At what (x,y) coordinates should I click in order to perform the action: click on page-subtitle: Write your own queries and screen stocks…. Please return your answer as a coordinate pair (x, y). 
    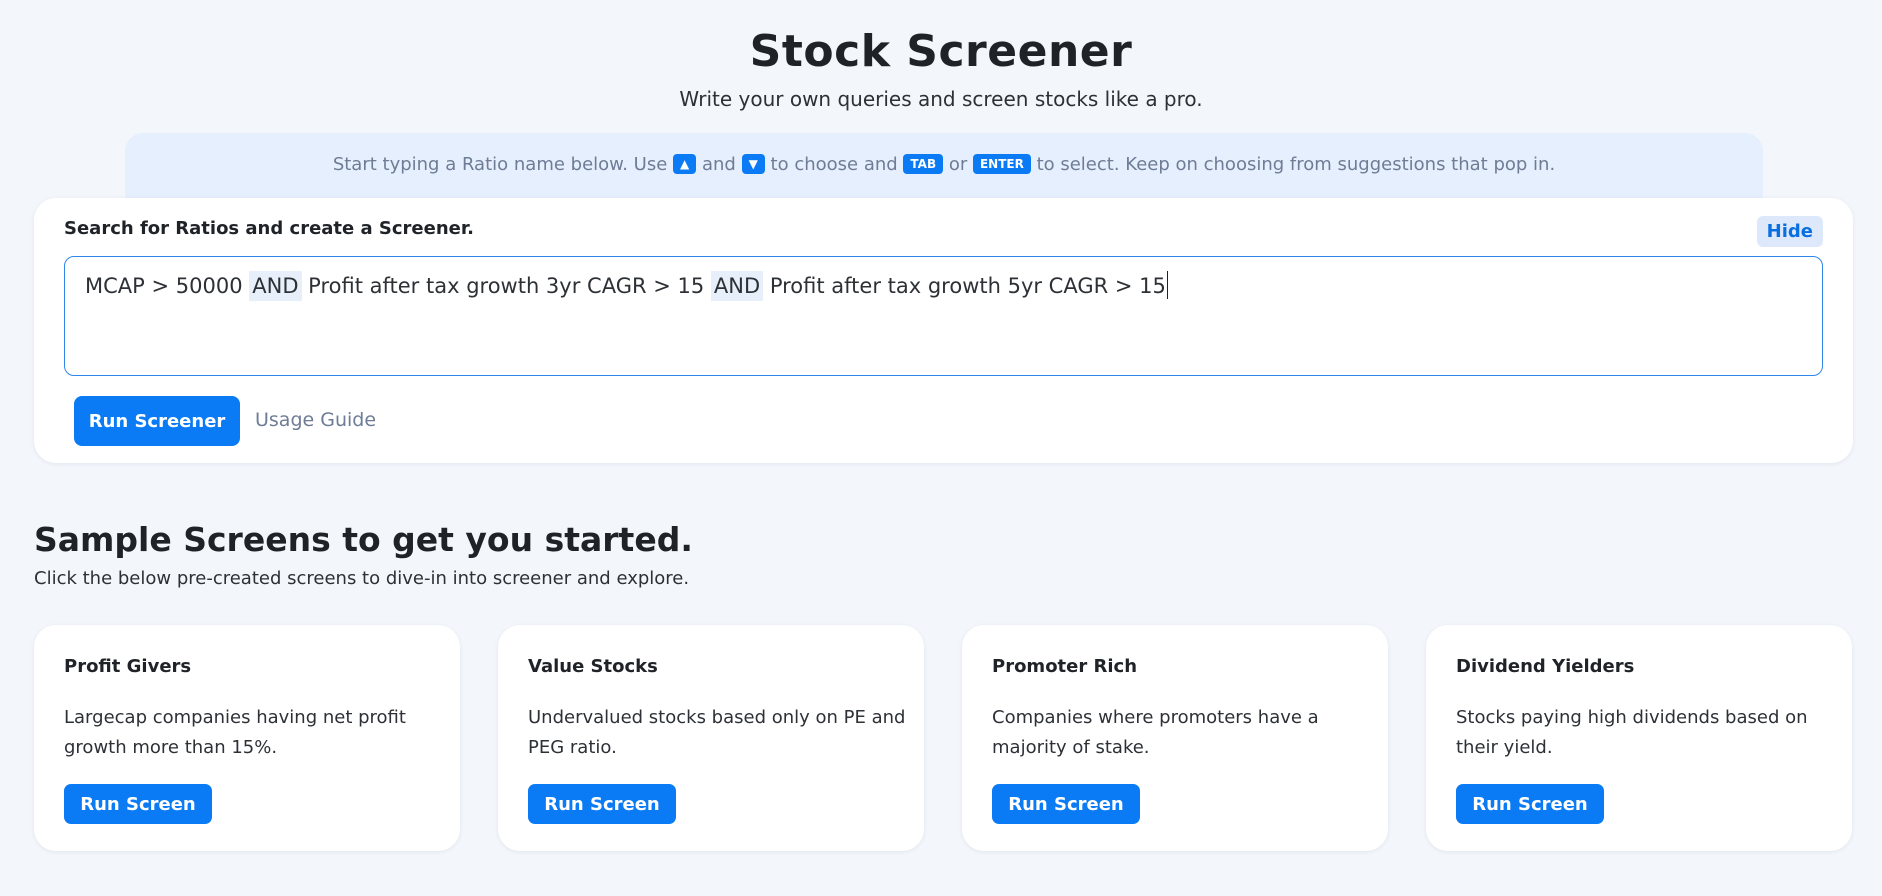
    Looking at the image, I should click on (941, 99).